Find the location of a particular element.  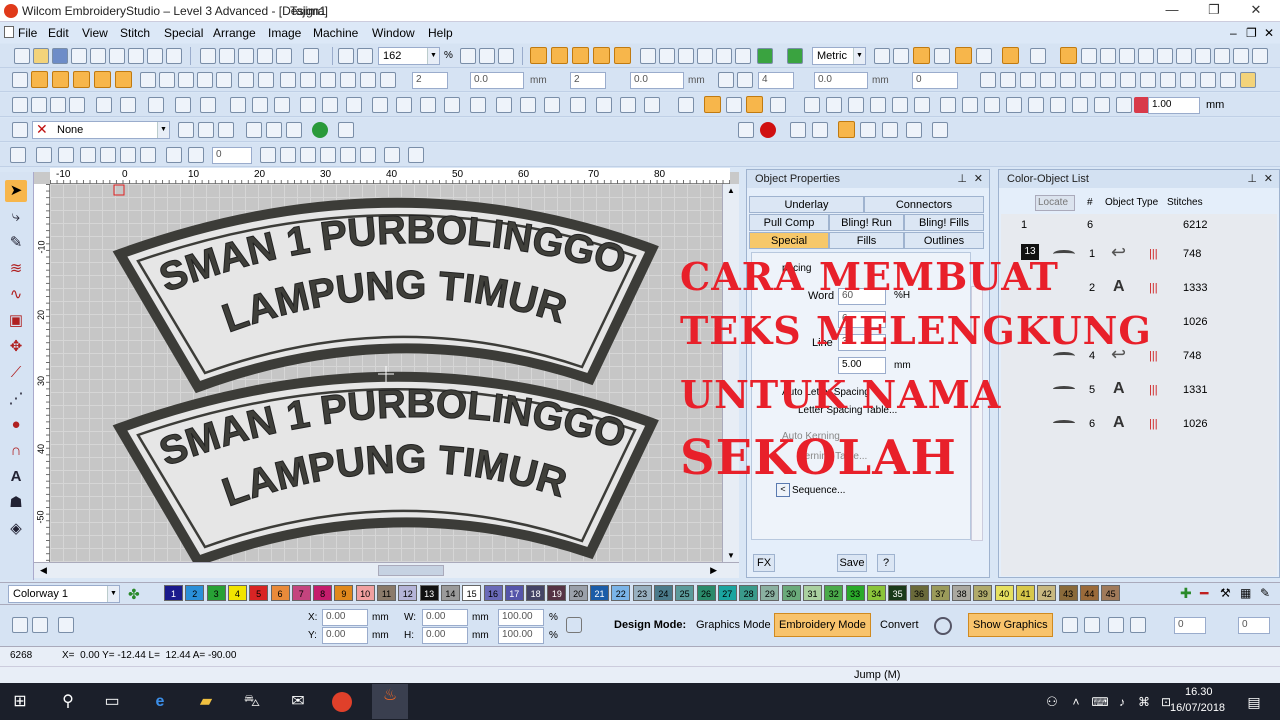

color-swatch: 36 is located at coordinates (919, 593).